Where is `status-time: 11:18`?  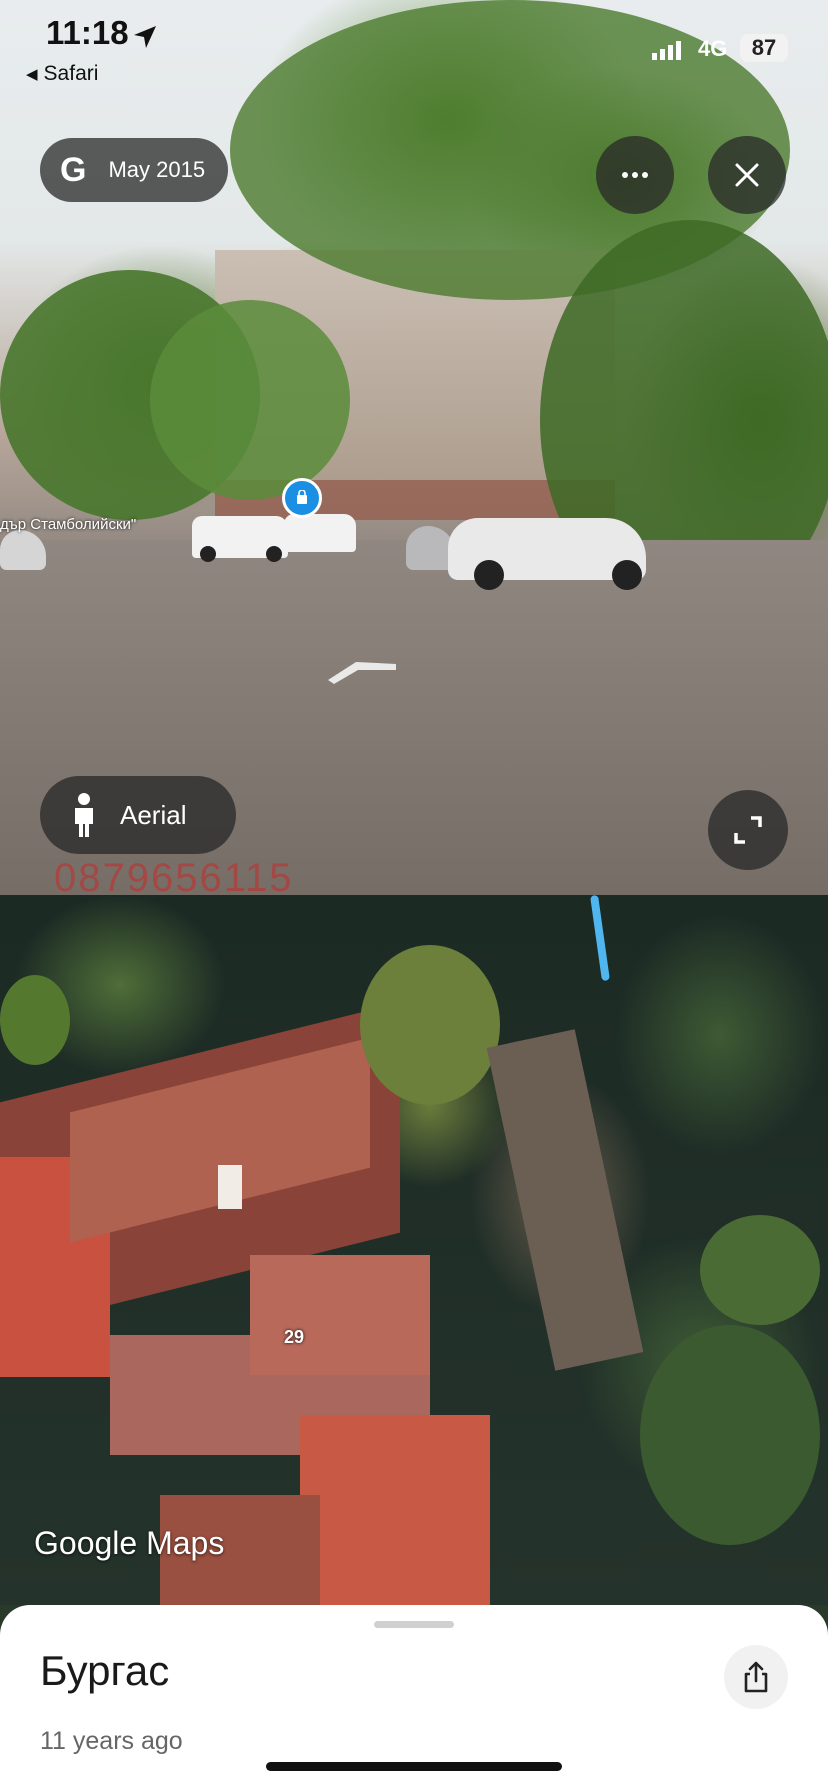 status-time: 11:18 is located at coordinates (87, 32).